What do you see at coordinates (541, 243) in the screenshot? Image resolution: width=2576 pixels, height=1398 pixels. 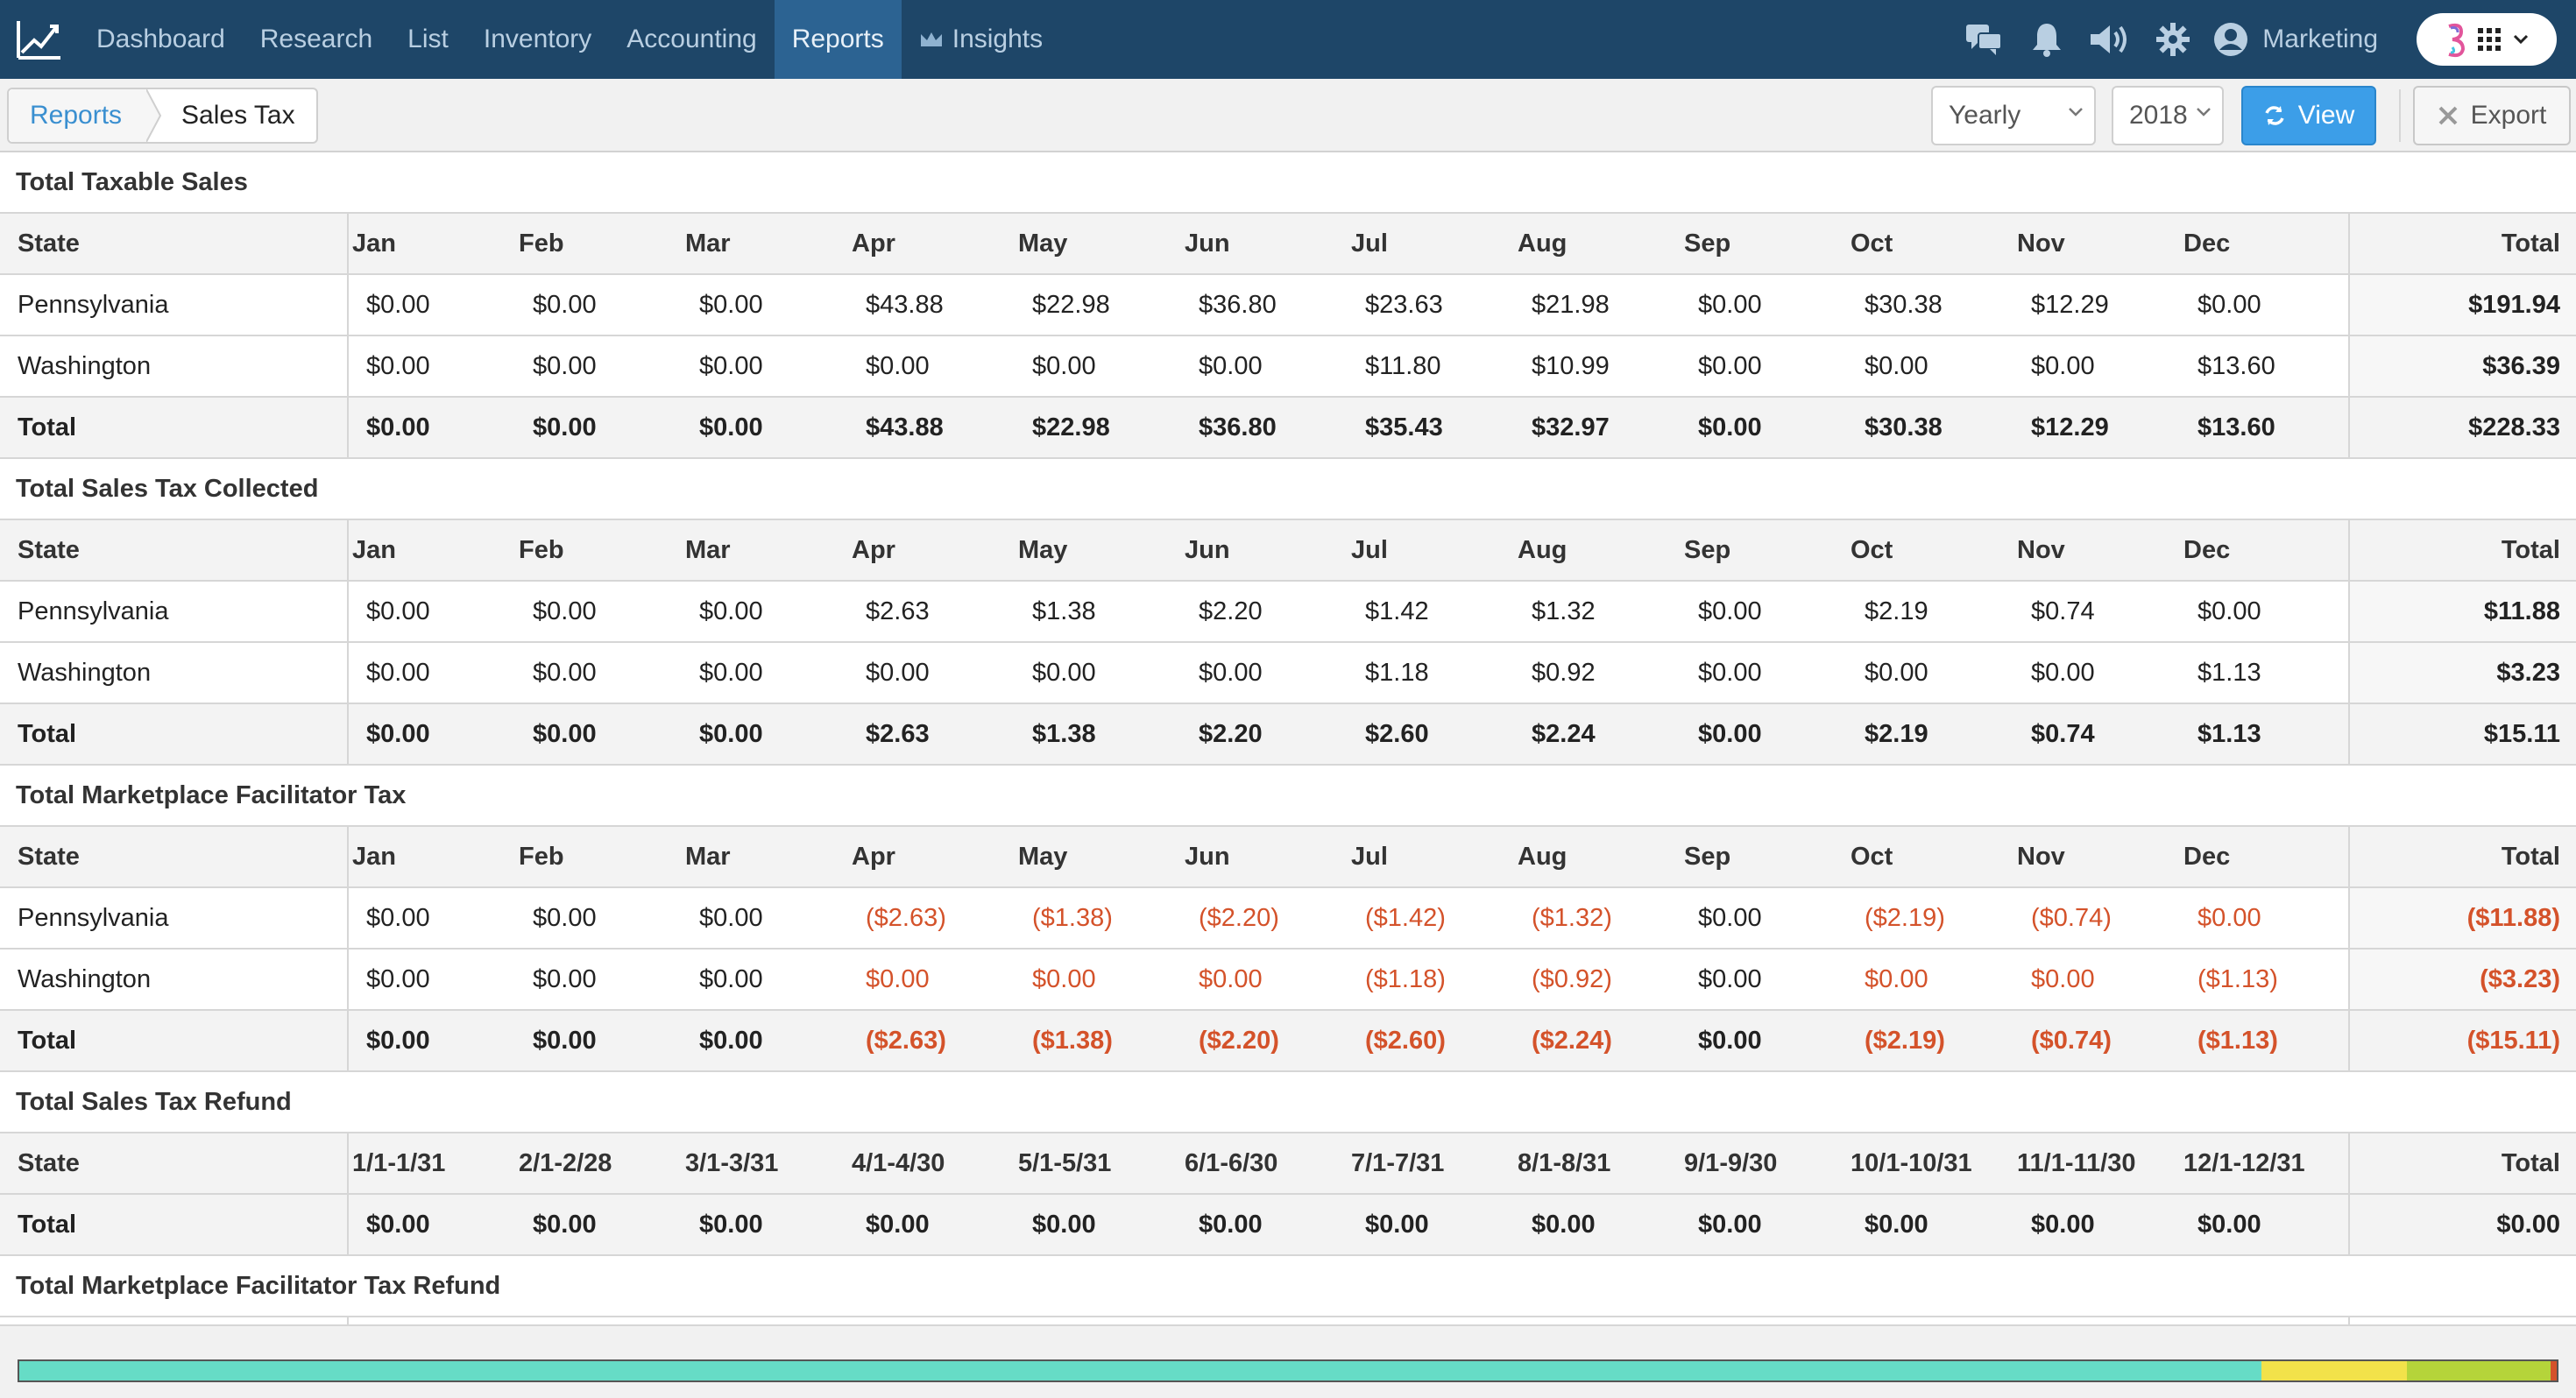 I see `column-header: Feb` at bounding box center [541, 243].